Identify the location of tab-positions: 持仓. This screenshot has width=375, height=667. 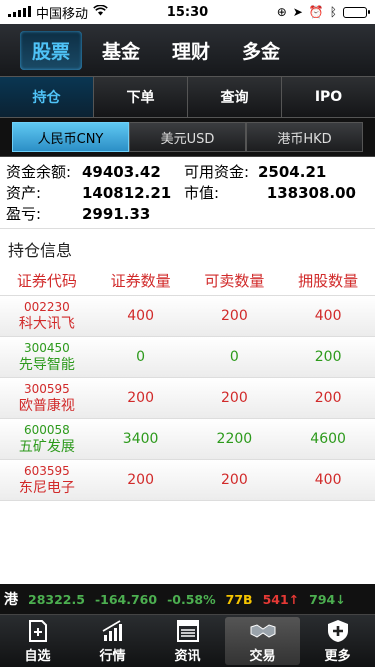
(47, 97).